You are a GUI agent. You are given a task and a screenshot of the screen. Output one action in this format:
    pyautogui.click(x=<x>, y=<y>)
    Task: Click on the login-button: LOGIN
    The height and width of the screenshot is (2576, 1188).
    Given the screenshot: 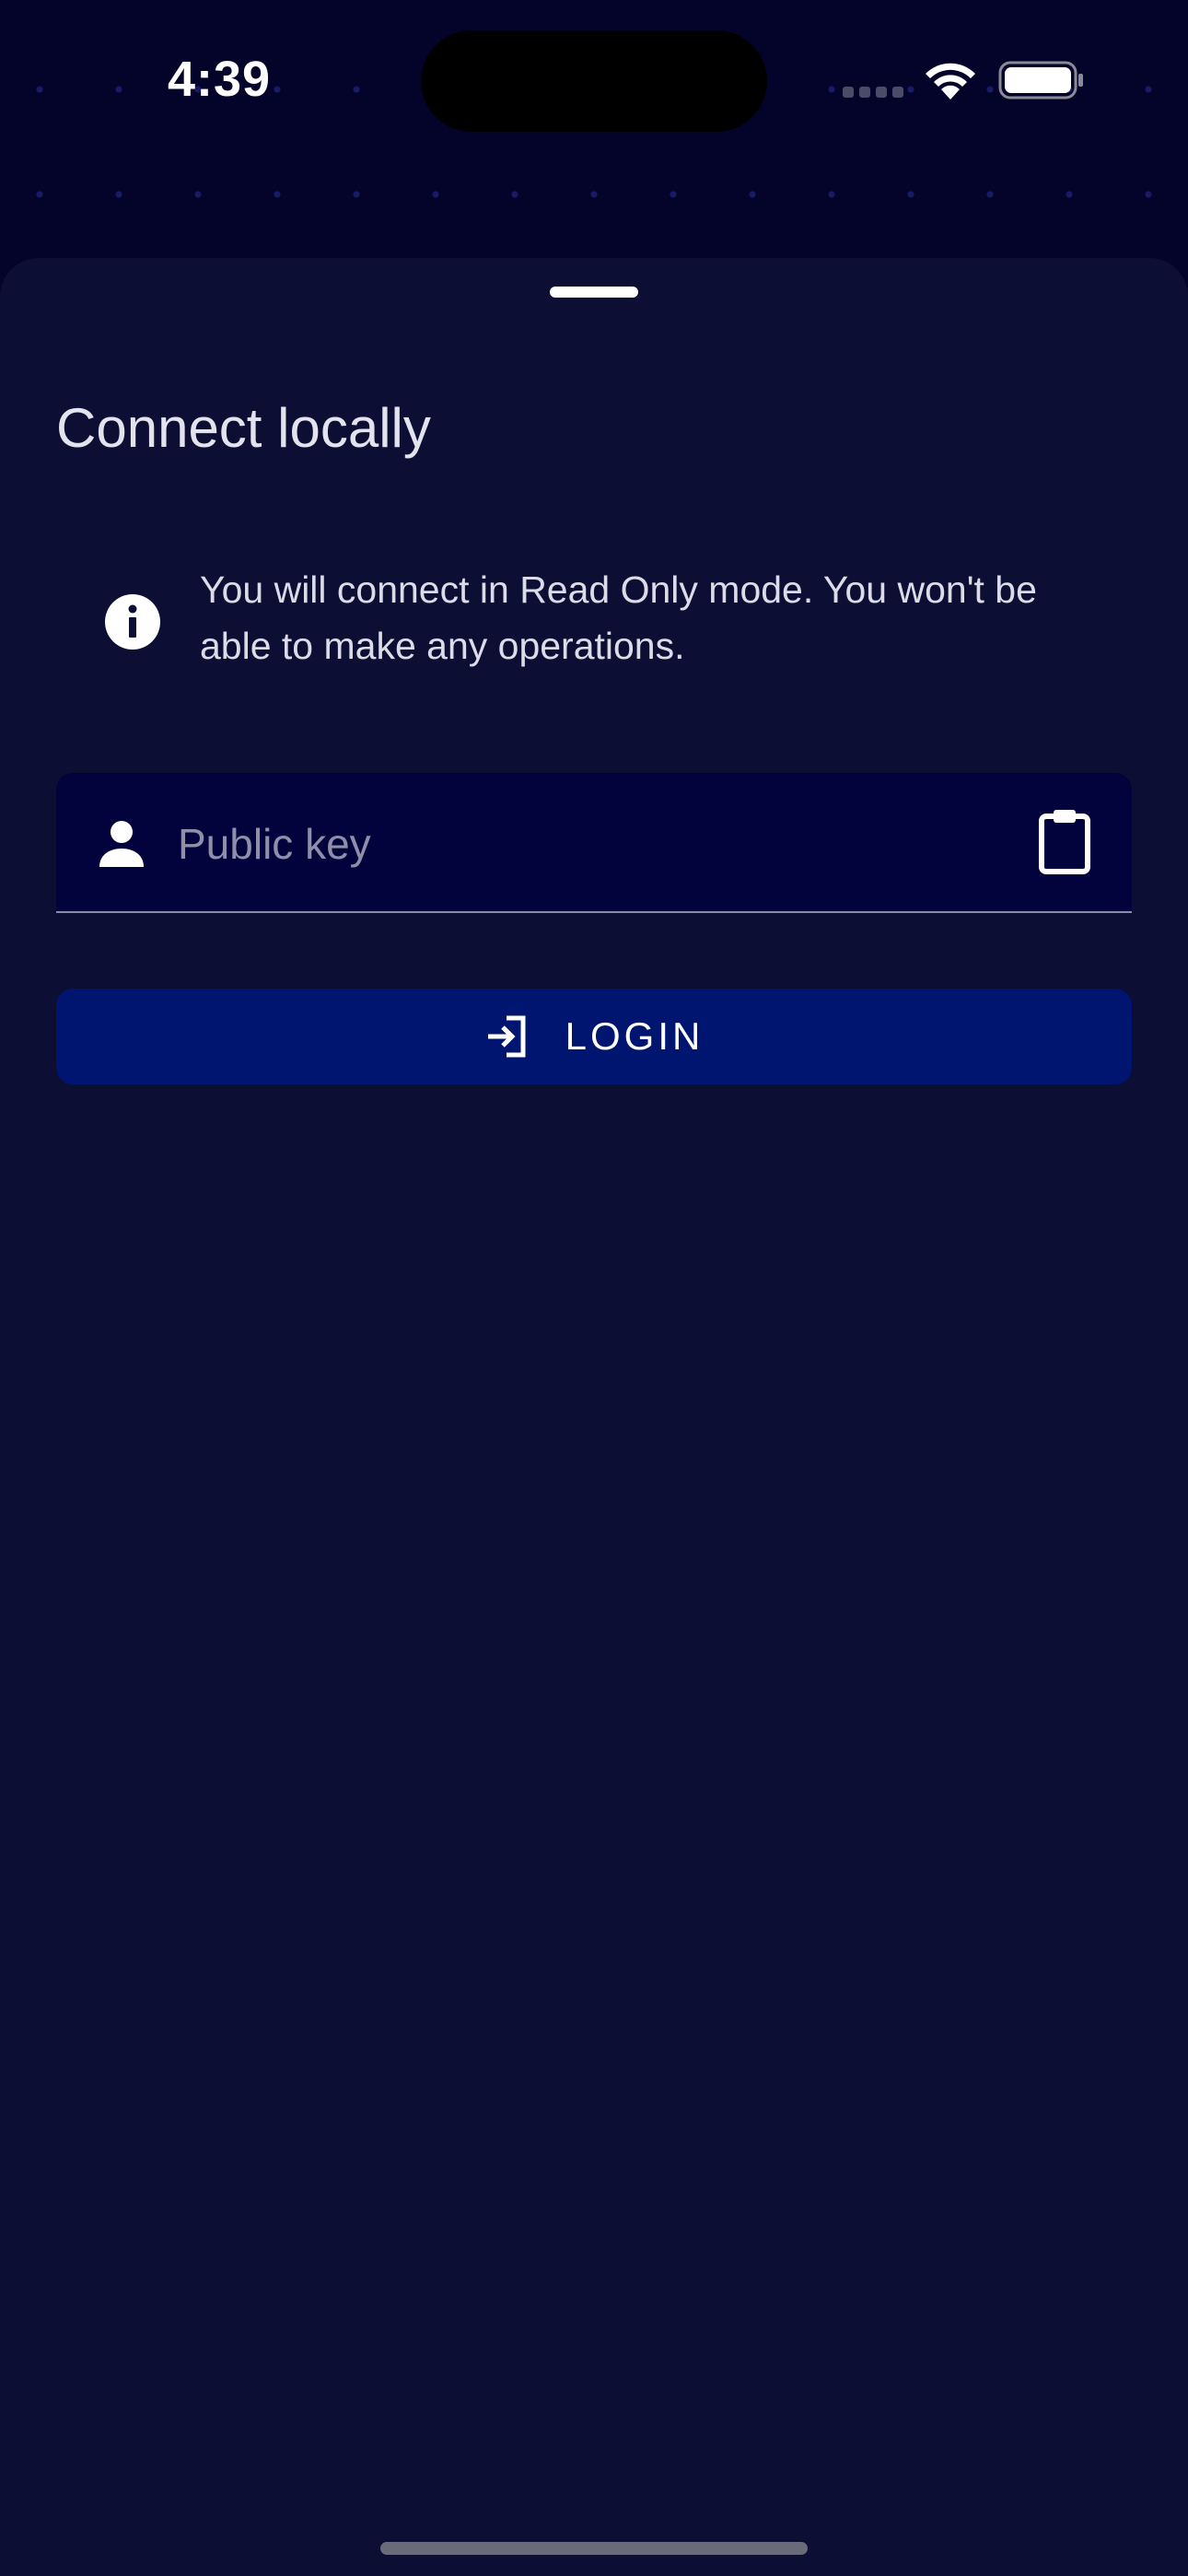 What is the action you would take?
    pyautogui.click(x=594, y=1036)
    